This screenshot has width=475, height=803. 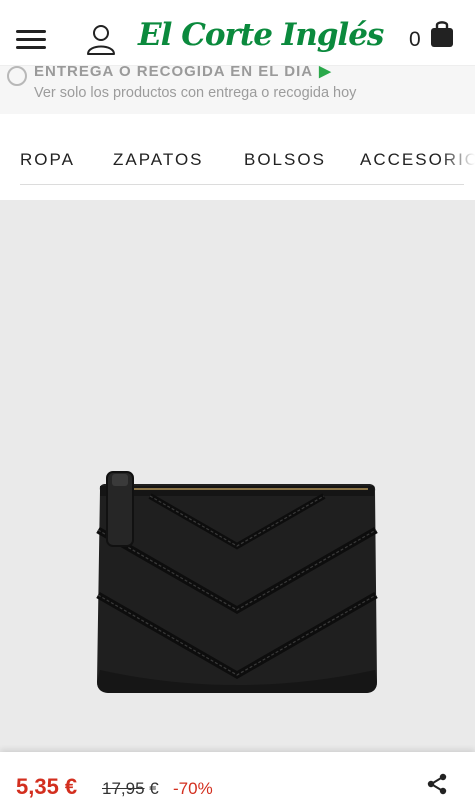 What do you see at coordinates (415, 39) in the screenshot?
I see `cart-count-badge: 0` at bounding box center [415, 39].